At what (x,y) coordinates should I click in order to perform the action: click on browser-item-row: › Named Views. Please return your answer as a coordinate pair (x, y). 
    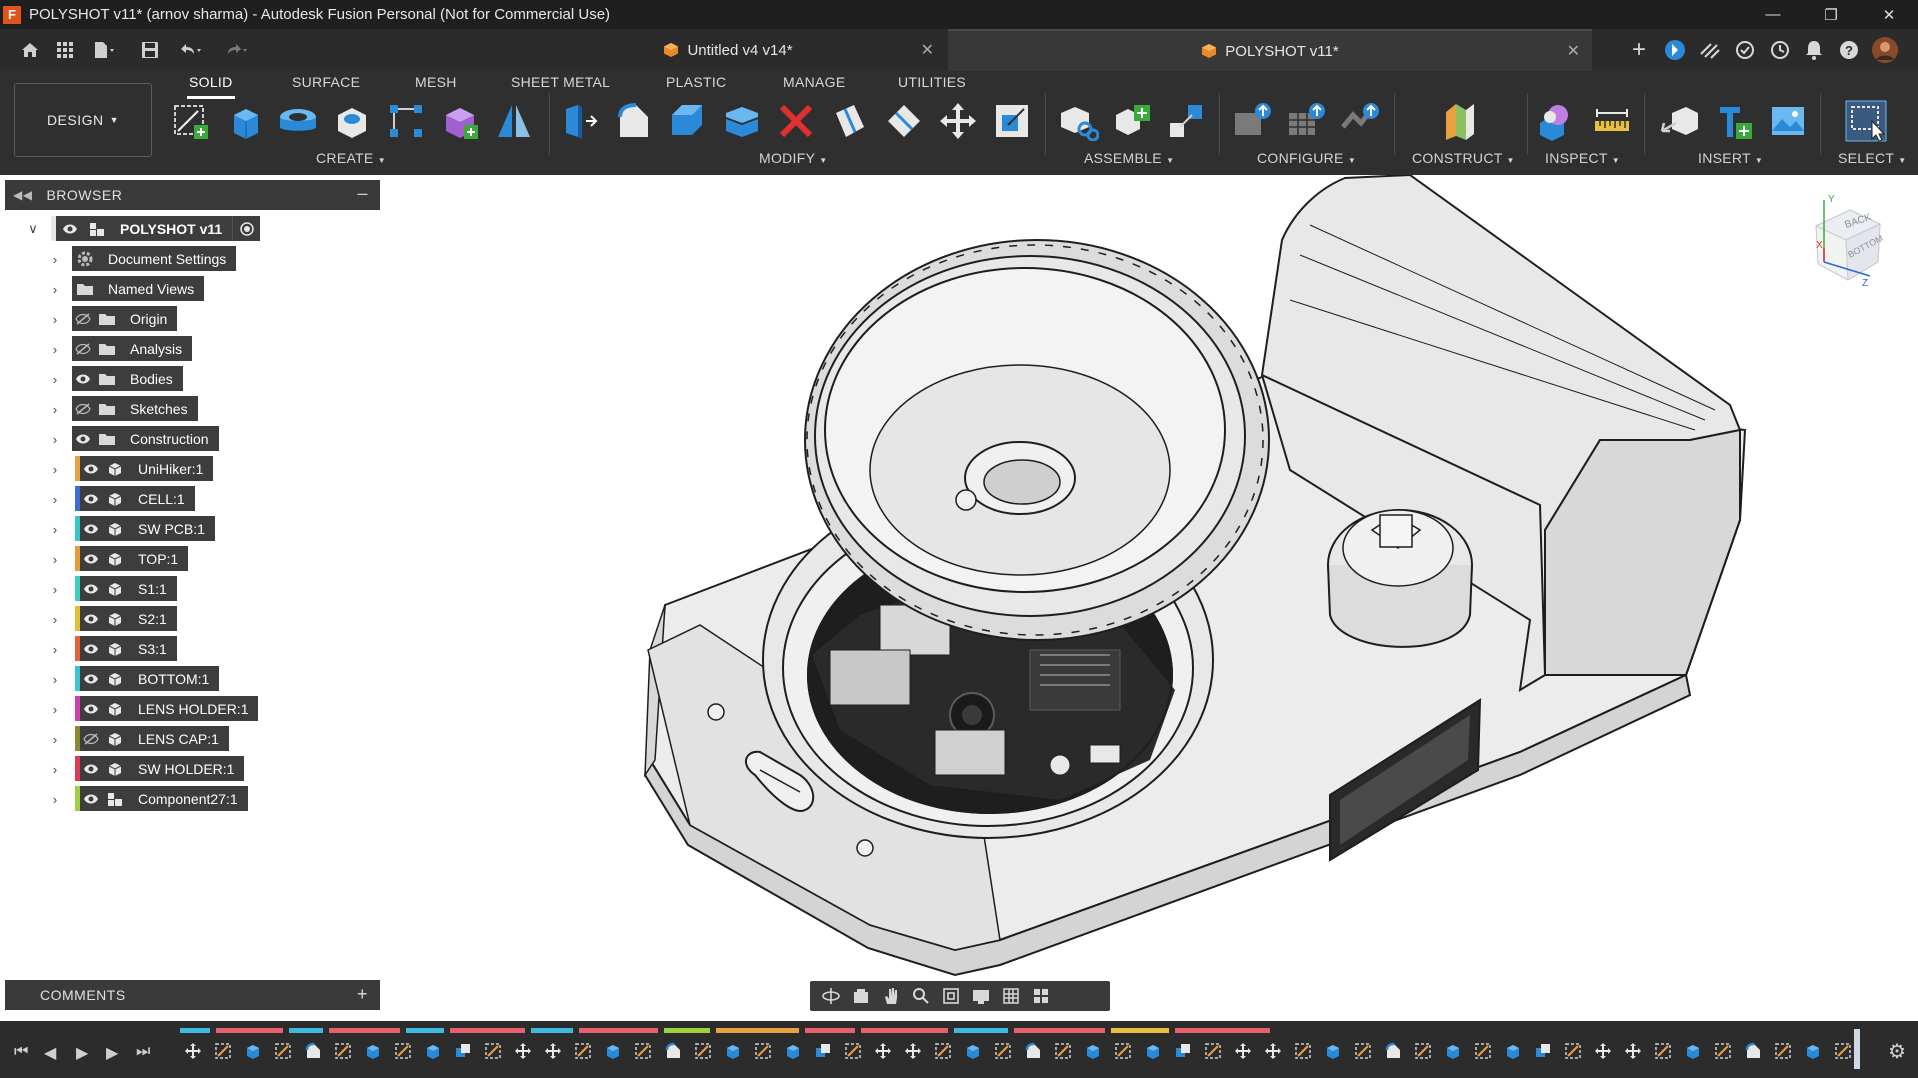
    Looking at the image, I should click on (190, 289).